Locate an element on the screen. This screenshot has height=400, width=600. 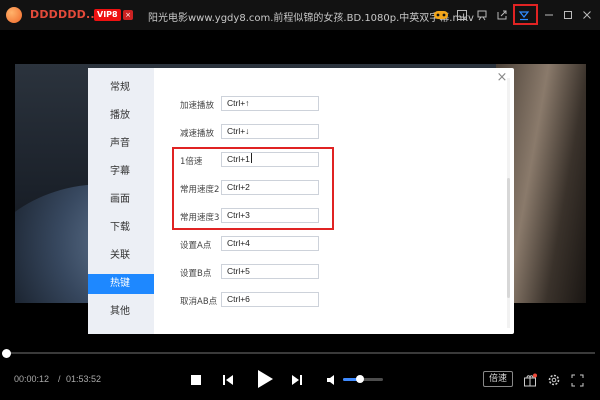
sidebar-item-general: 常规 is located at coordinates (121, 88).